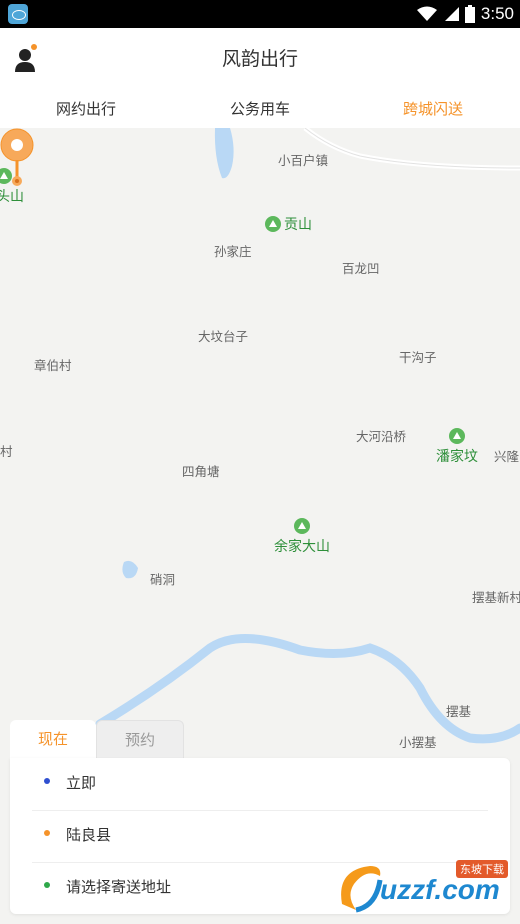  Describe the element at coordinates (303, 160) in the screenshot. I see `map-place-label: 小百户镇` at that location.